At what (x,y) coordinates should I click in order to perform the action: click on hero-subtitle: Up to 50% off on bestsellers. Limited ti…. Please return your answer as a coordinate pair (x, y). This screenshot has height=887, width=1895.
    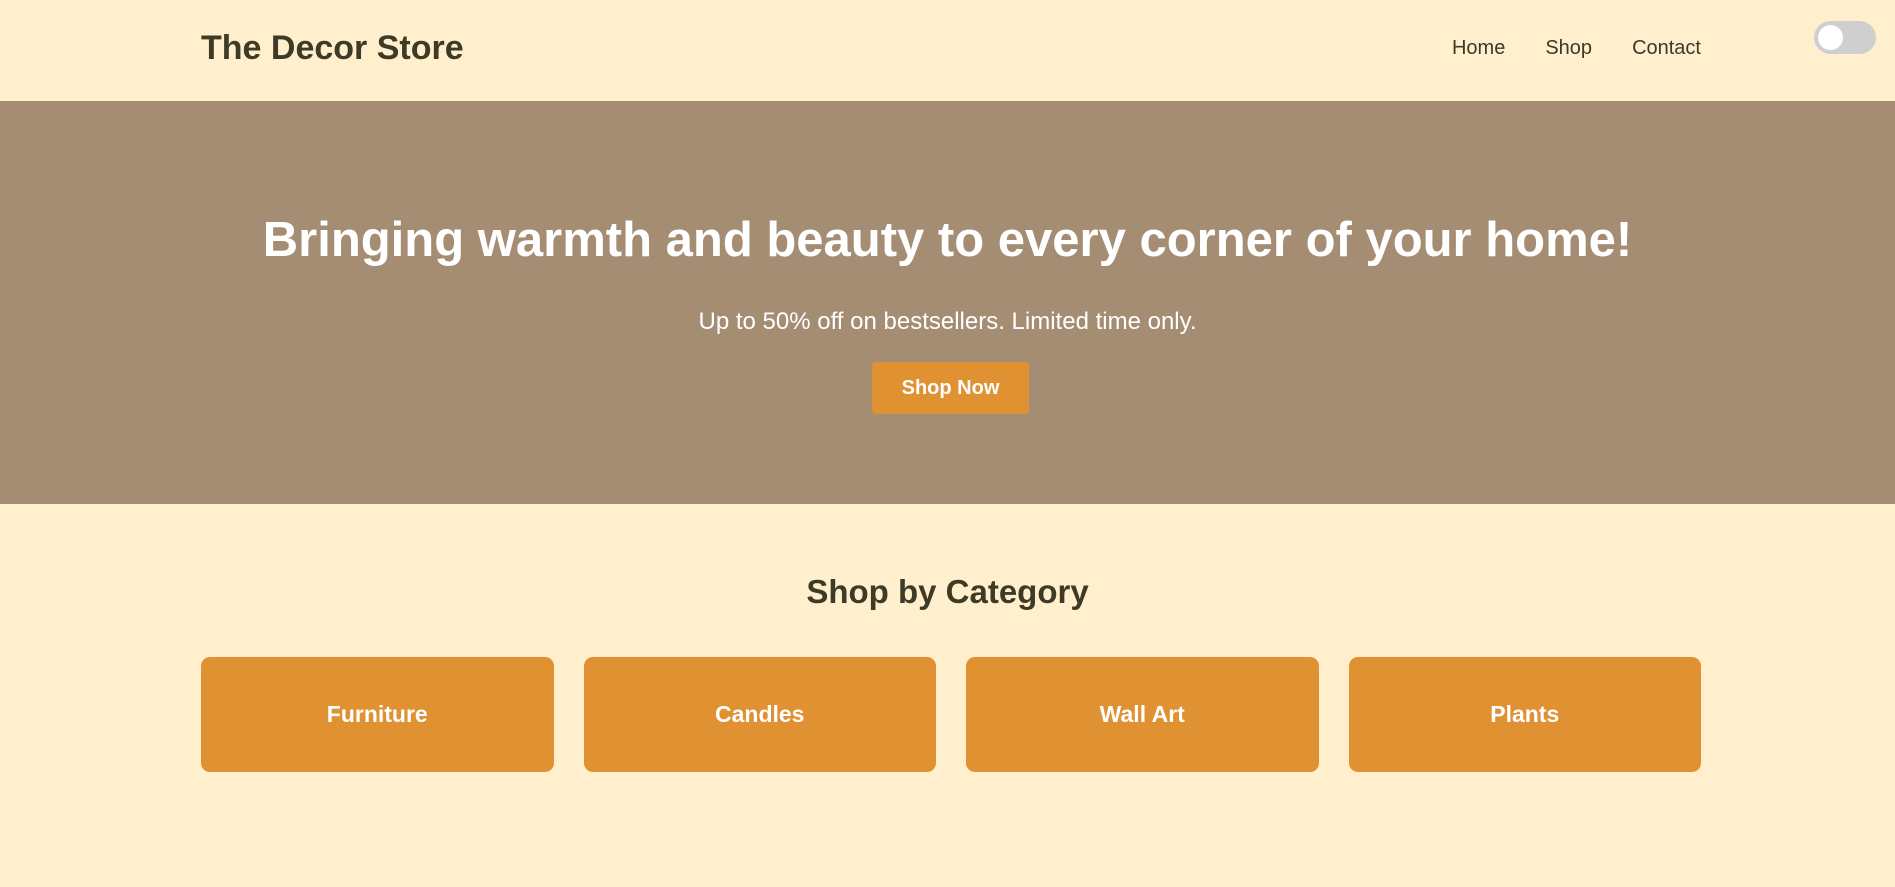
    Looking at the image, I should click on (947, 321).